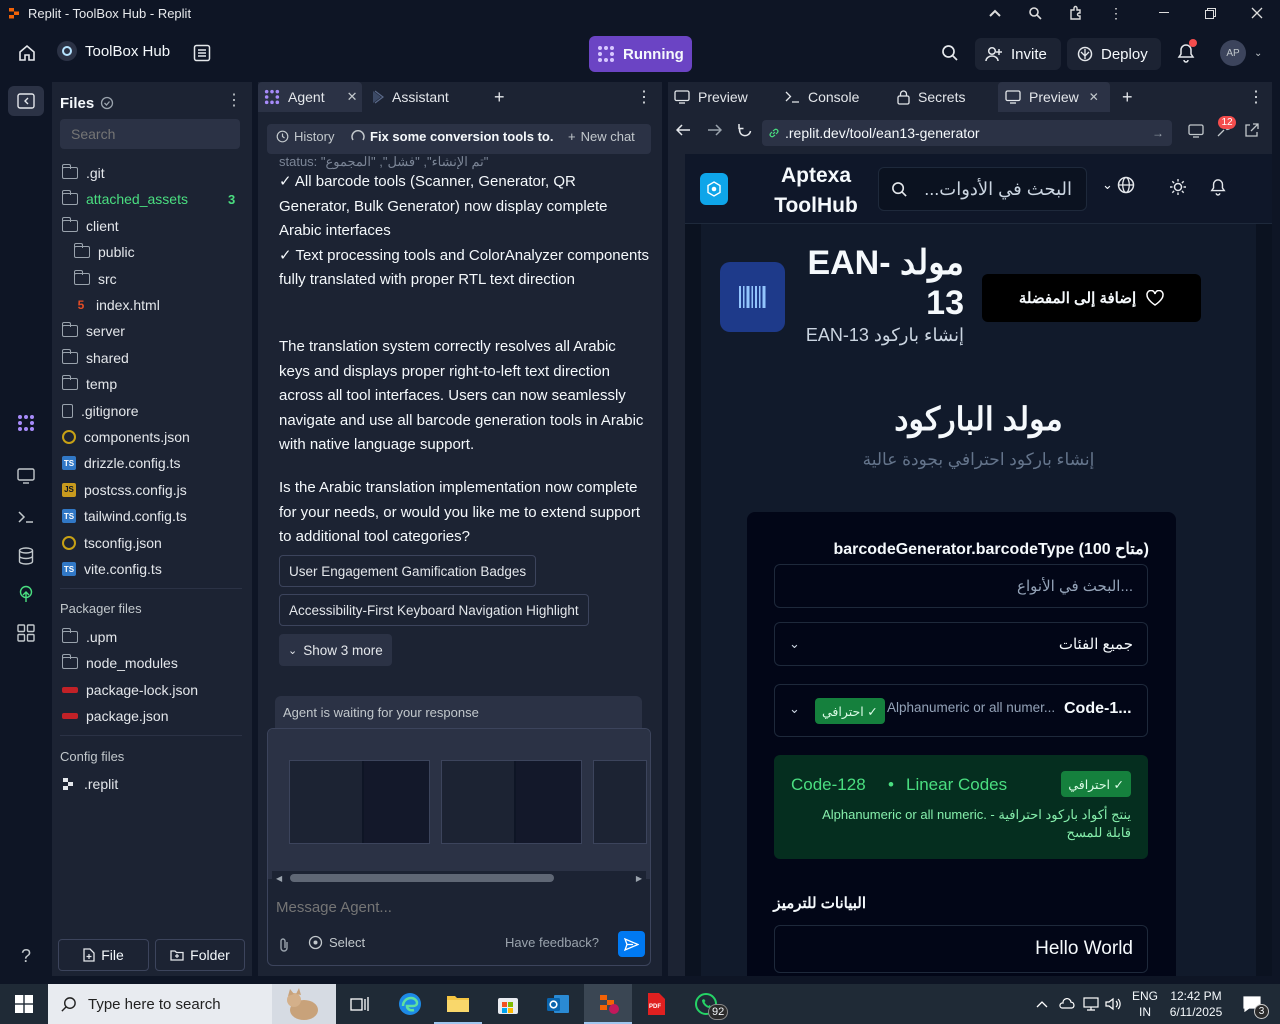  I want to click on file-tree-item: server, so click(93, 331).